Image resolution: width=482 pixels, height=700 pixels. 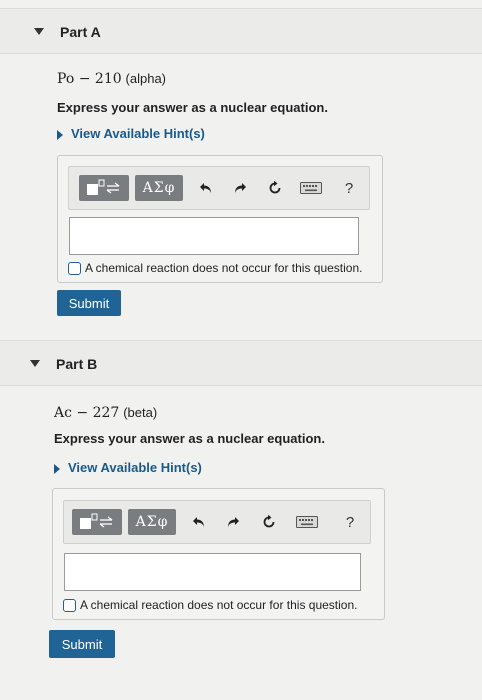 What do you see at coordinates (80, 32) in the screenshot?
I see `part-title: Part A` at bounding box center [80, 32].